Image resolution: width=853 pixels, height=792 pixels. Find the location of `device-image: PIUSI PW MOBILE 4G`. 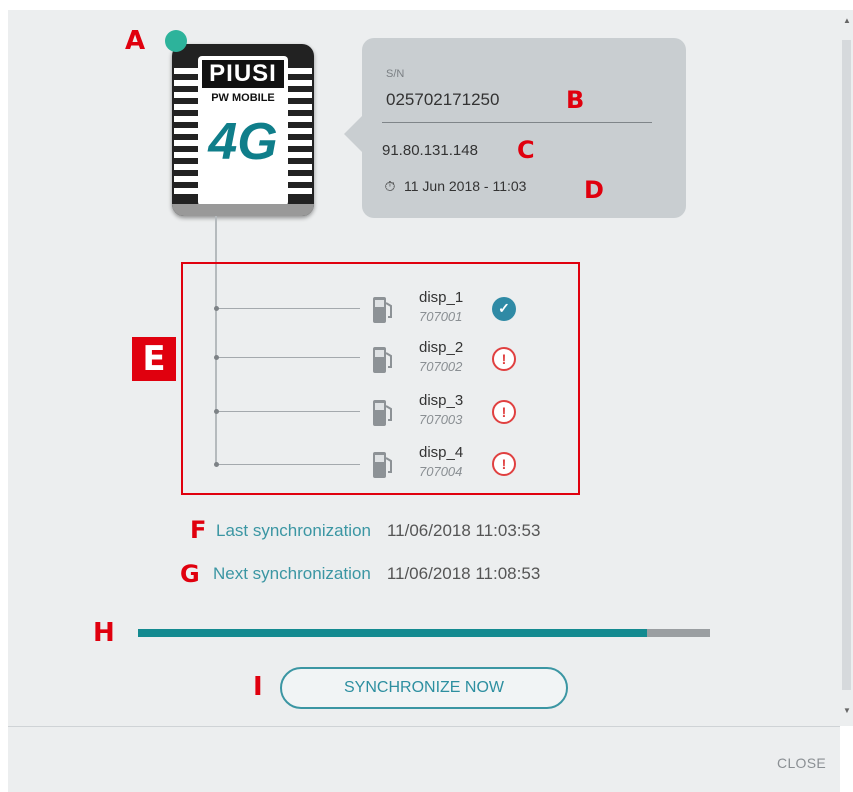

device-image: PIUSI PW MOBILE 4G is located at coordinates (243, 130).